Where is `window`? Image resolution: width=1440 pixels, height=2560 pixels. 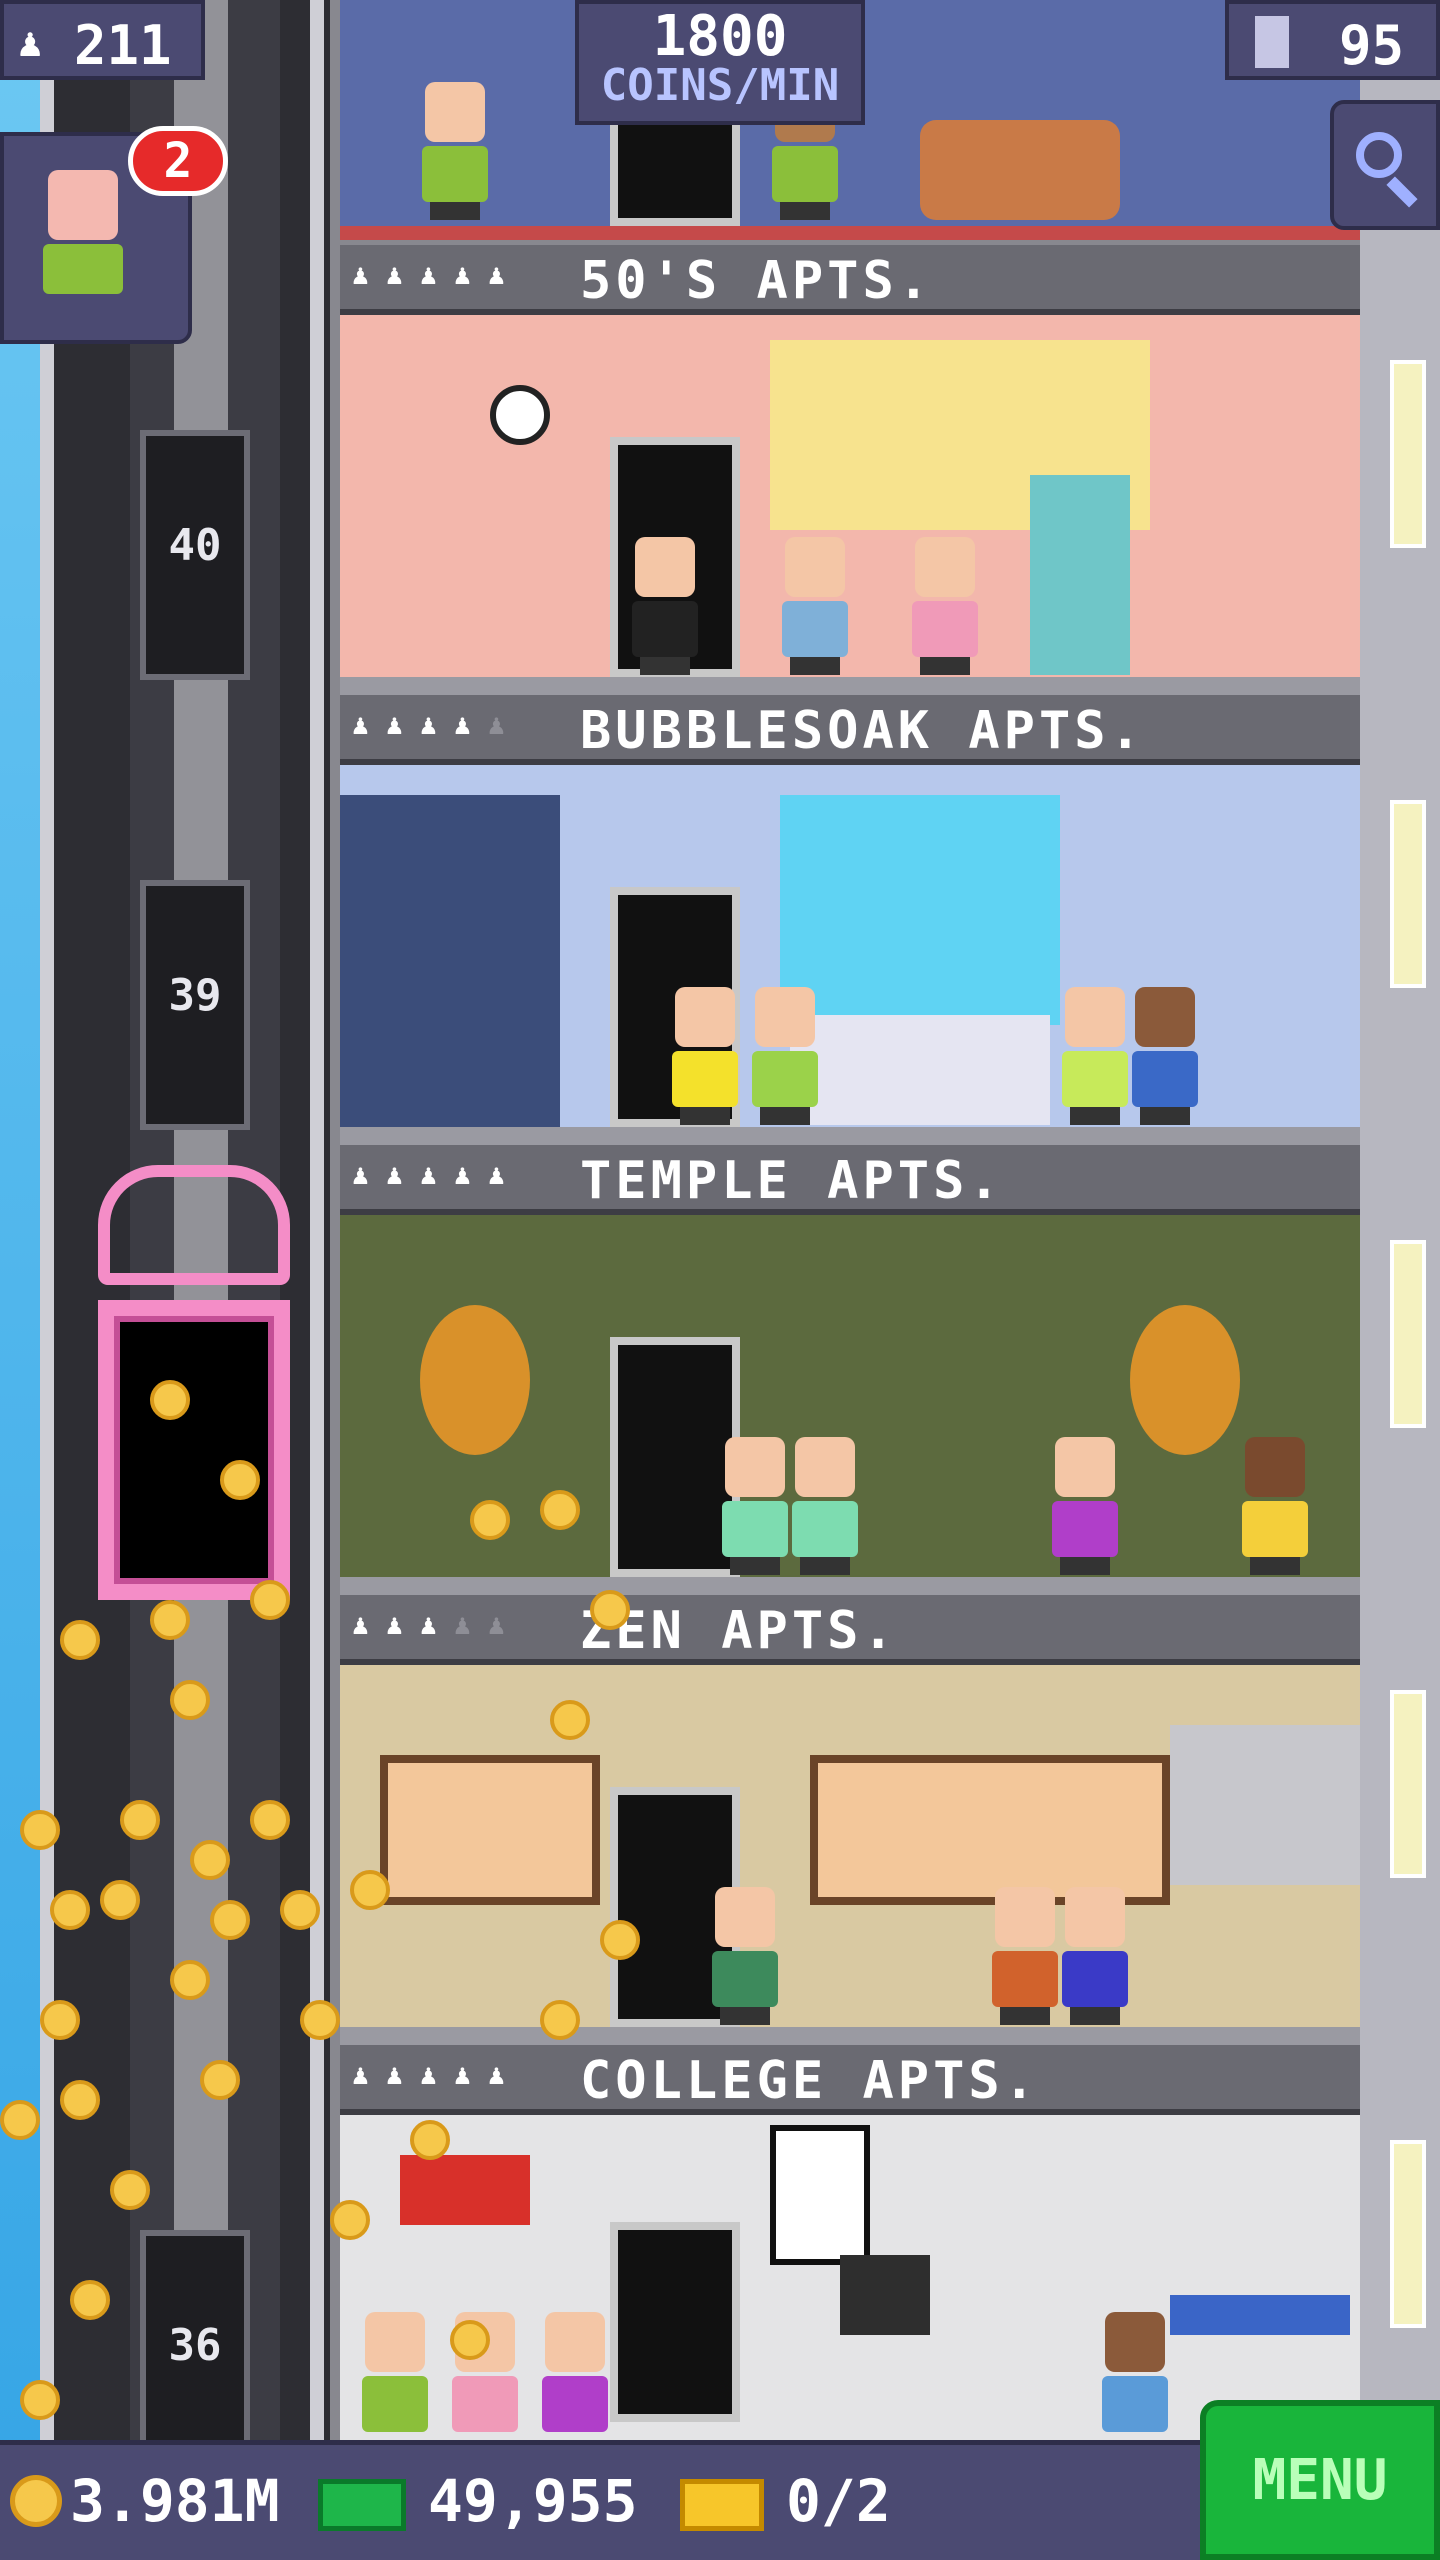 window is located at coordinates (490, 1830).